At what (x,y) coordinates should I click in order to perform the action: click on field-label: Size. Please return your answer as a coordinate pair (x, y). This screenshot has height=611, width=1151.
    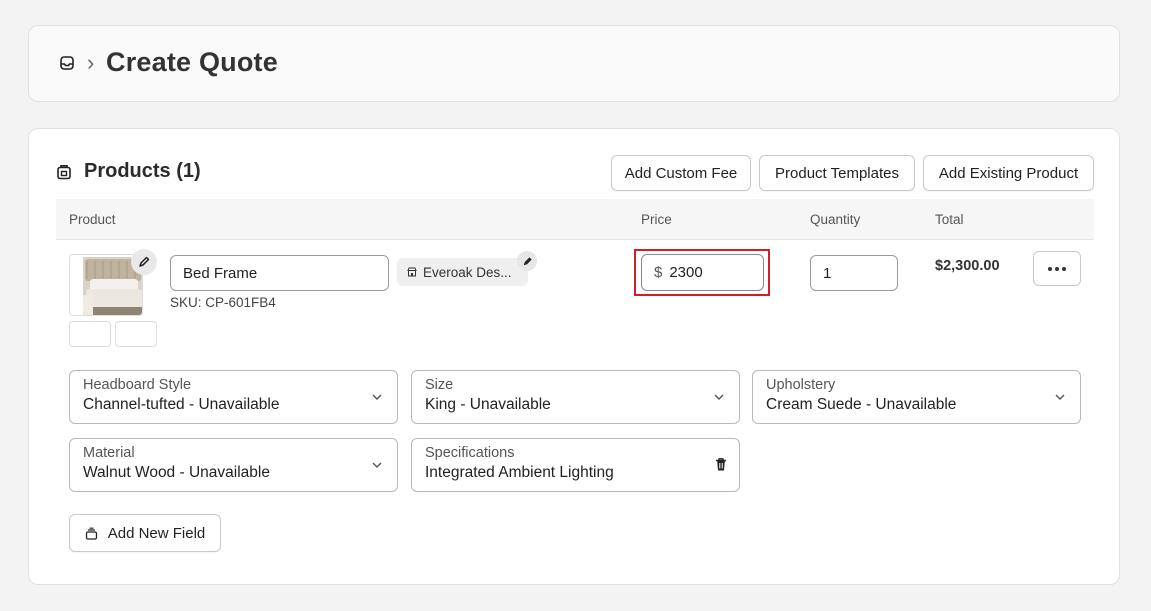
    Looking at the image, I should click on (439, 385).